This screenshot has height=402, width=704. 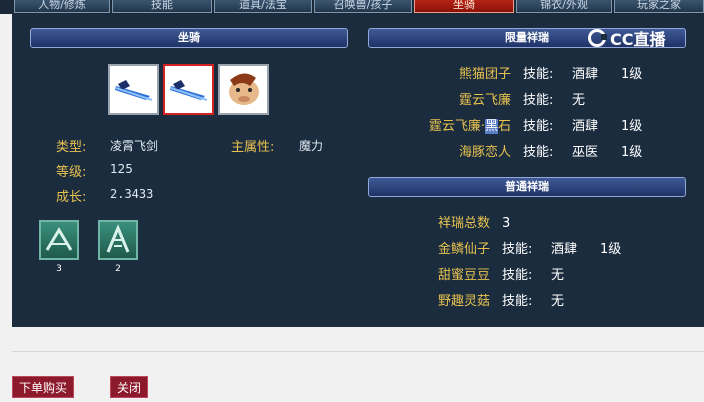 What do you see at coordinates (263, 6) in the screenshot?
I see `tab-items: 道具/法宝` at bounding box center [263, 6].